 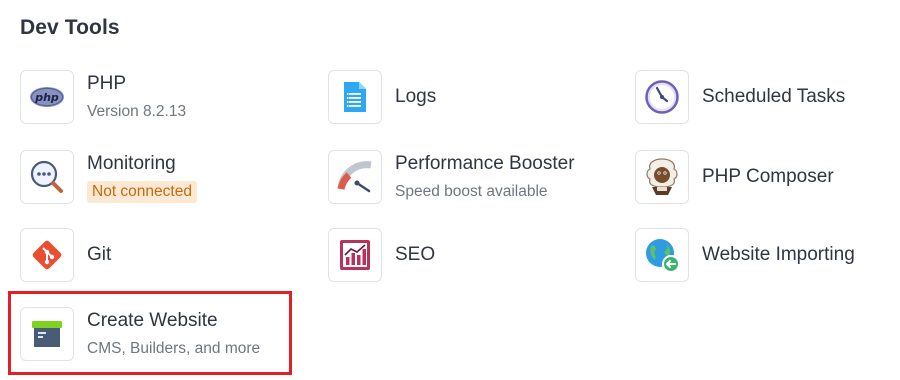 What do you see at coordinates (99, 254) in the screenshot?
I see `git-title: Git` at bounding box center [99, 254].